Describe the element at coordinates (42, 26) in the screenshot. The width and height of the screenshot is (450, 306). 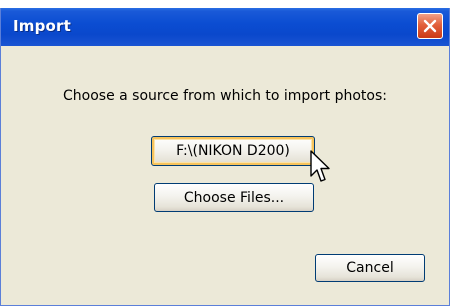
I see `window-title: Import` at that location.